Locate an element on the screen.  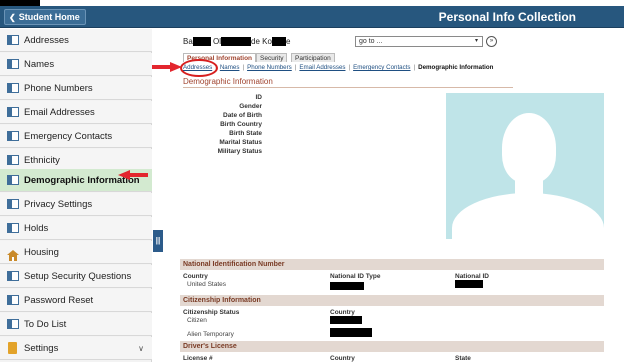
collapse-sidebar-button: || is located at coordinates (158, 241).